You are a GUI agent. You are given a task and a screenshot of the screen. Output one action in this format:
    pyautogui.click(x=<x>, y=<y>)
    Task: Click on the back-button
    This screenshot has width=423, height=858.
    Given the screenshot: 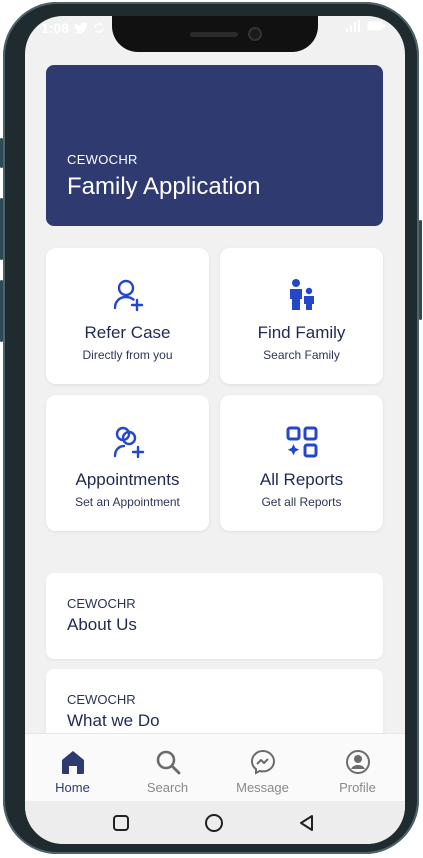 What is the action you would take?
    pyautogui.click(x=307, y=823)
    